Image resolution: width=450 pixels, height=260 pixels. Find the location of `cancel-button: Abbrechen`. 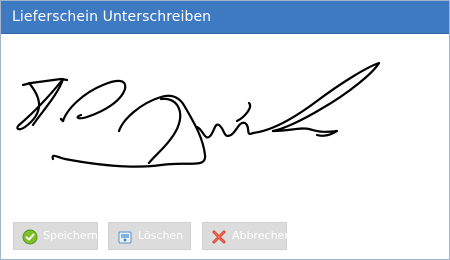

cancel-button: Abbrechen is located at coordinates (246, 236).